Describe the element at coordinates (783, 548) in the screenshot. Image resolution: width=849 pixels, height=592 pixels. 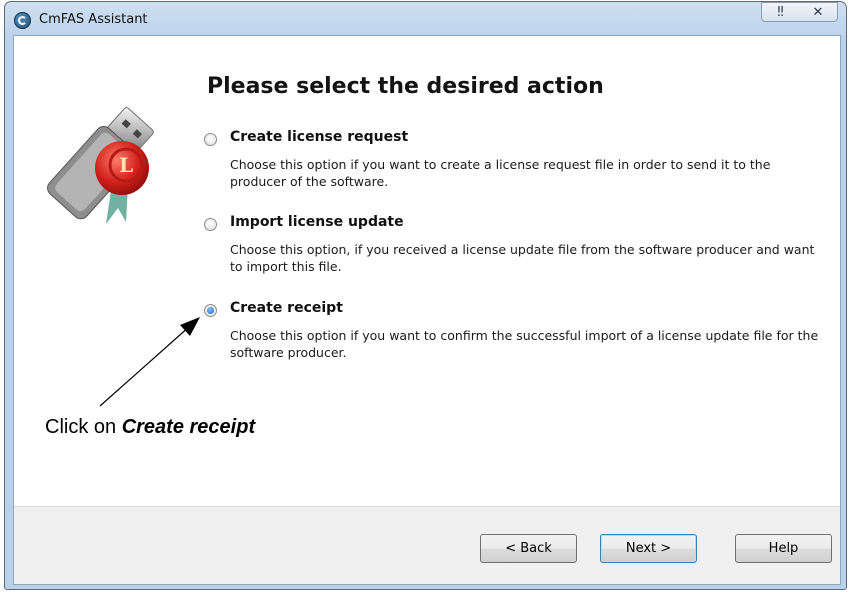
I see `help-button: Help` at that location.